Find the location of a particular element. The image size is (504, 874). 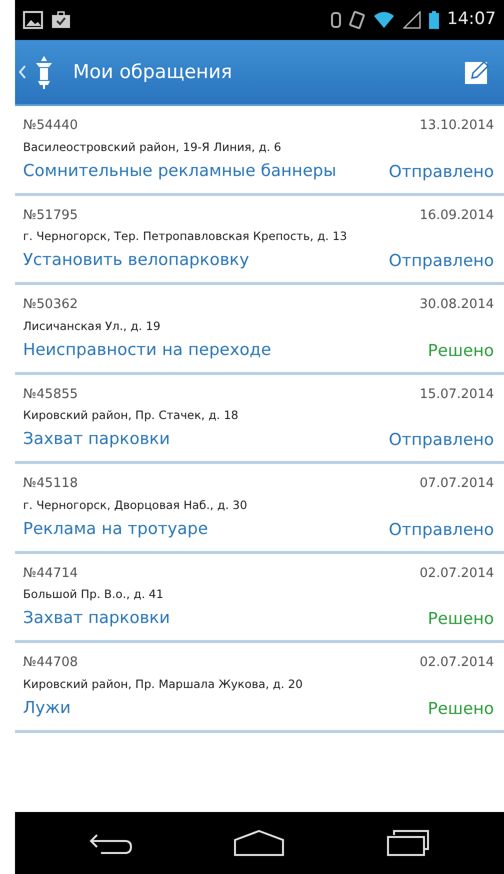

rotate-icon is located at coordinates (357, 20).